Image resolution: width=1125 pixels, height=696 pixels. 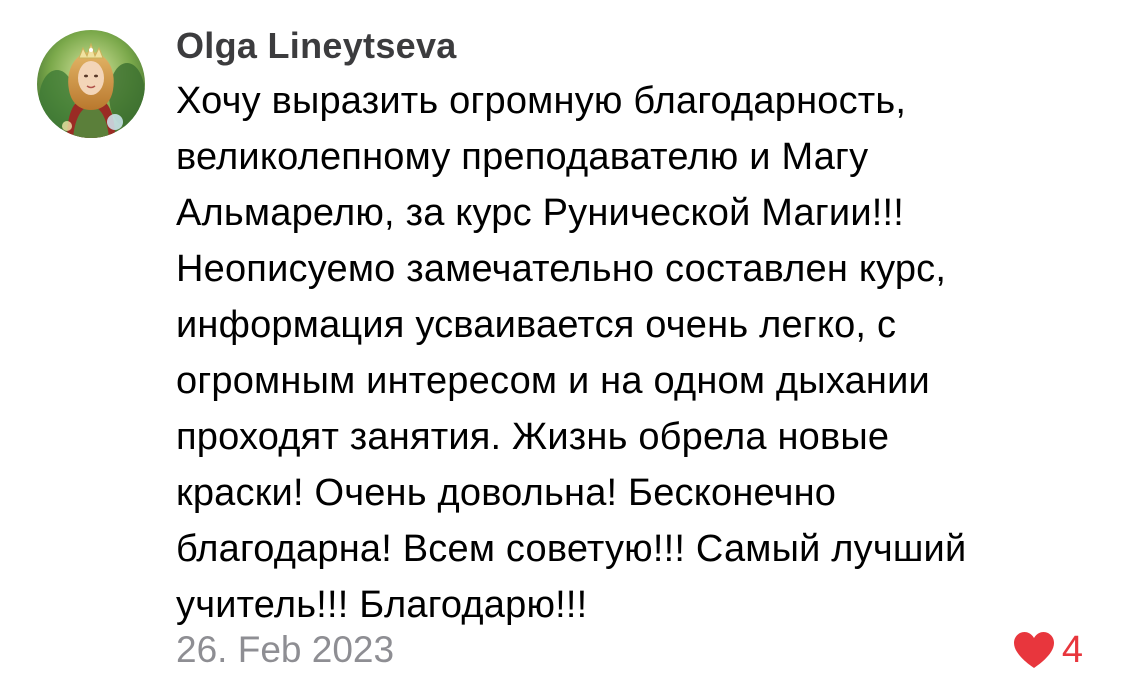 What do you see at coordinates (533, 437) in the screenshot?
I see `comment-text-line: проходят занятия. Жизнь обрела новые` at bounding box center [533, 437].